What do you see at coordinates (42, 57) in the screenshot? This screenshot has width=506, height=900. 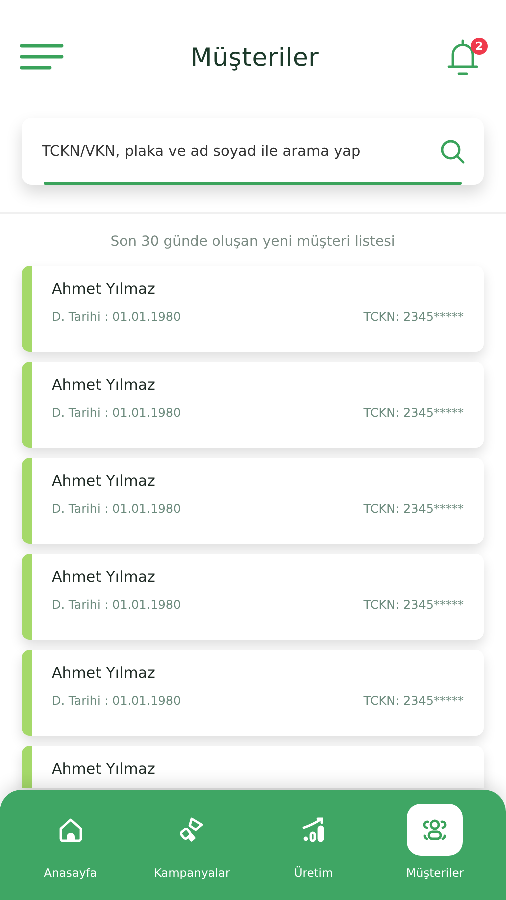 I see `menu-icon` at bounding box center [42, 57].